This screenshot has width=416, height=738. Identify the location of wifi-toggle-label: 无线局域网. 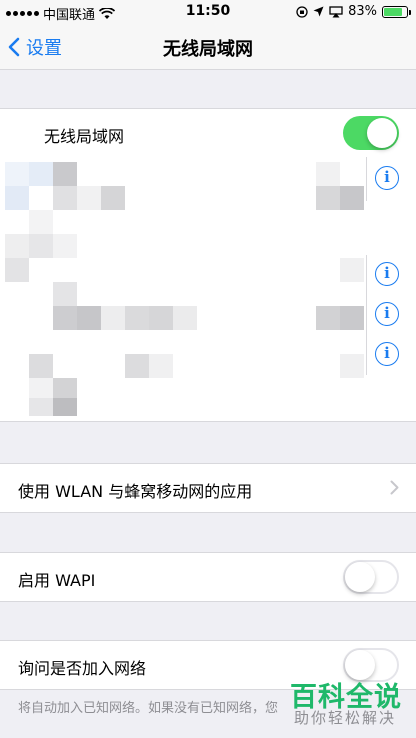
(84, 136).